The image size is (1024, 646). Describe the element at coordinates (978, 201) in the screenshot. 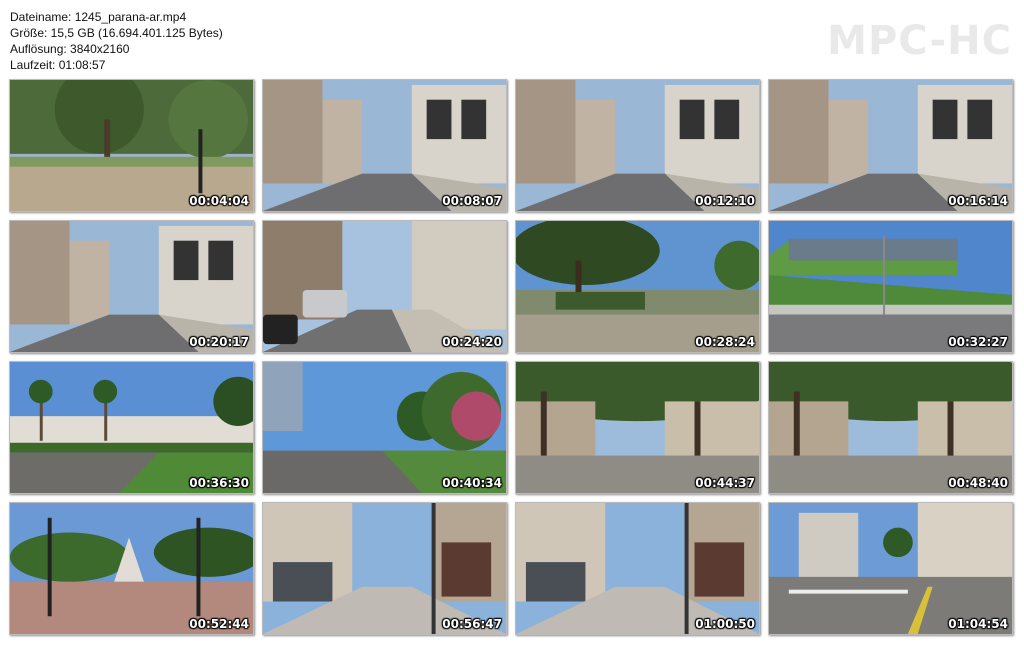

I see `timestamp-label: 00:16:14` at that location.